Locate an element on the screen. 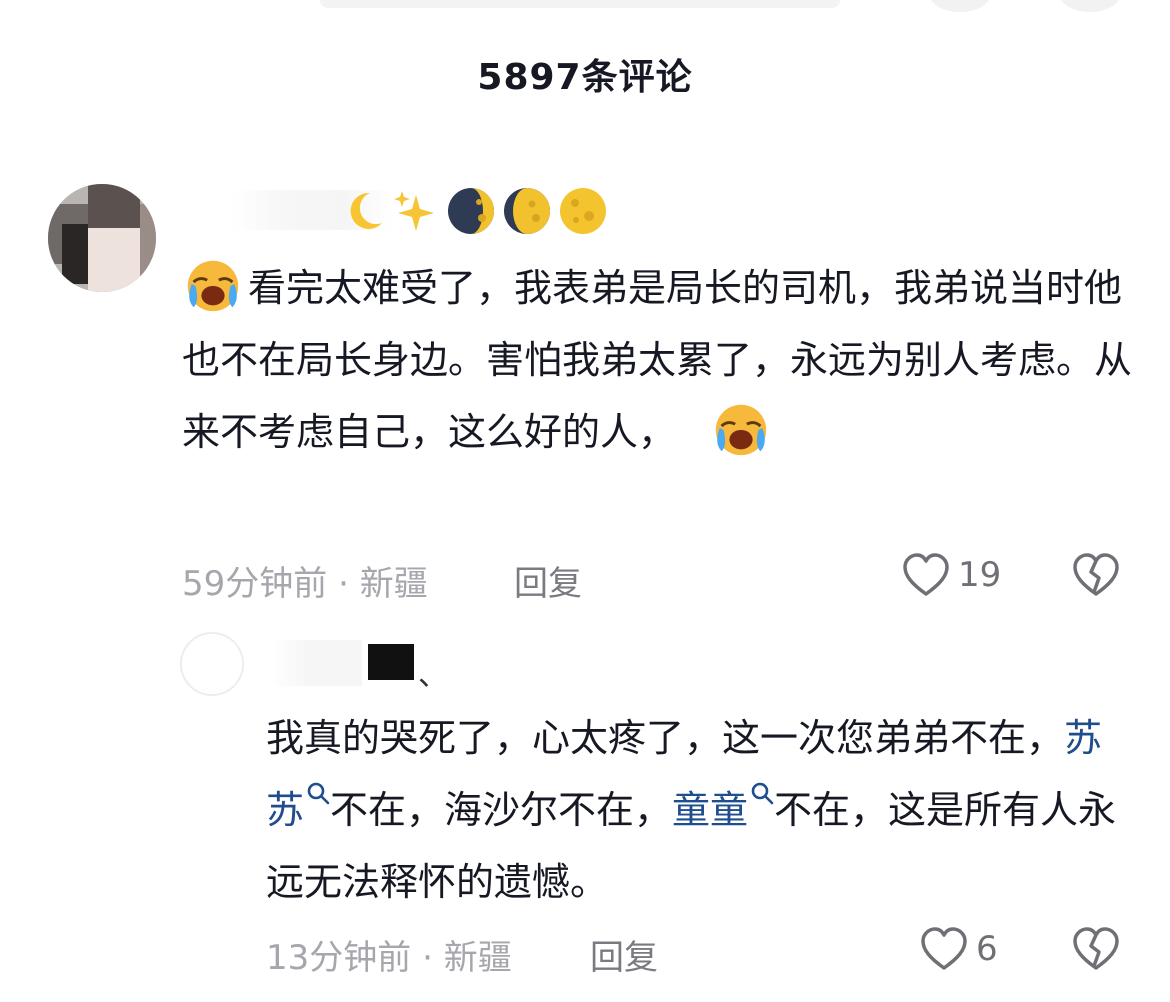 The width and height of the screenshot is (1170, 1002). avatar is located at coordinates (102, 238).